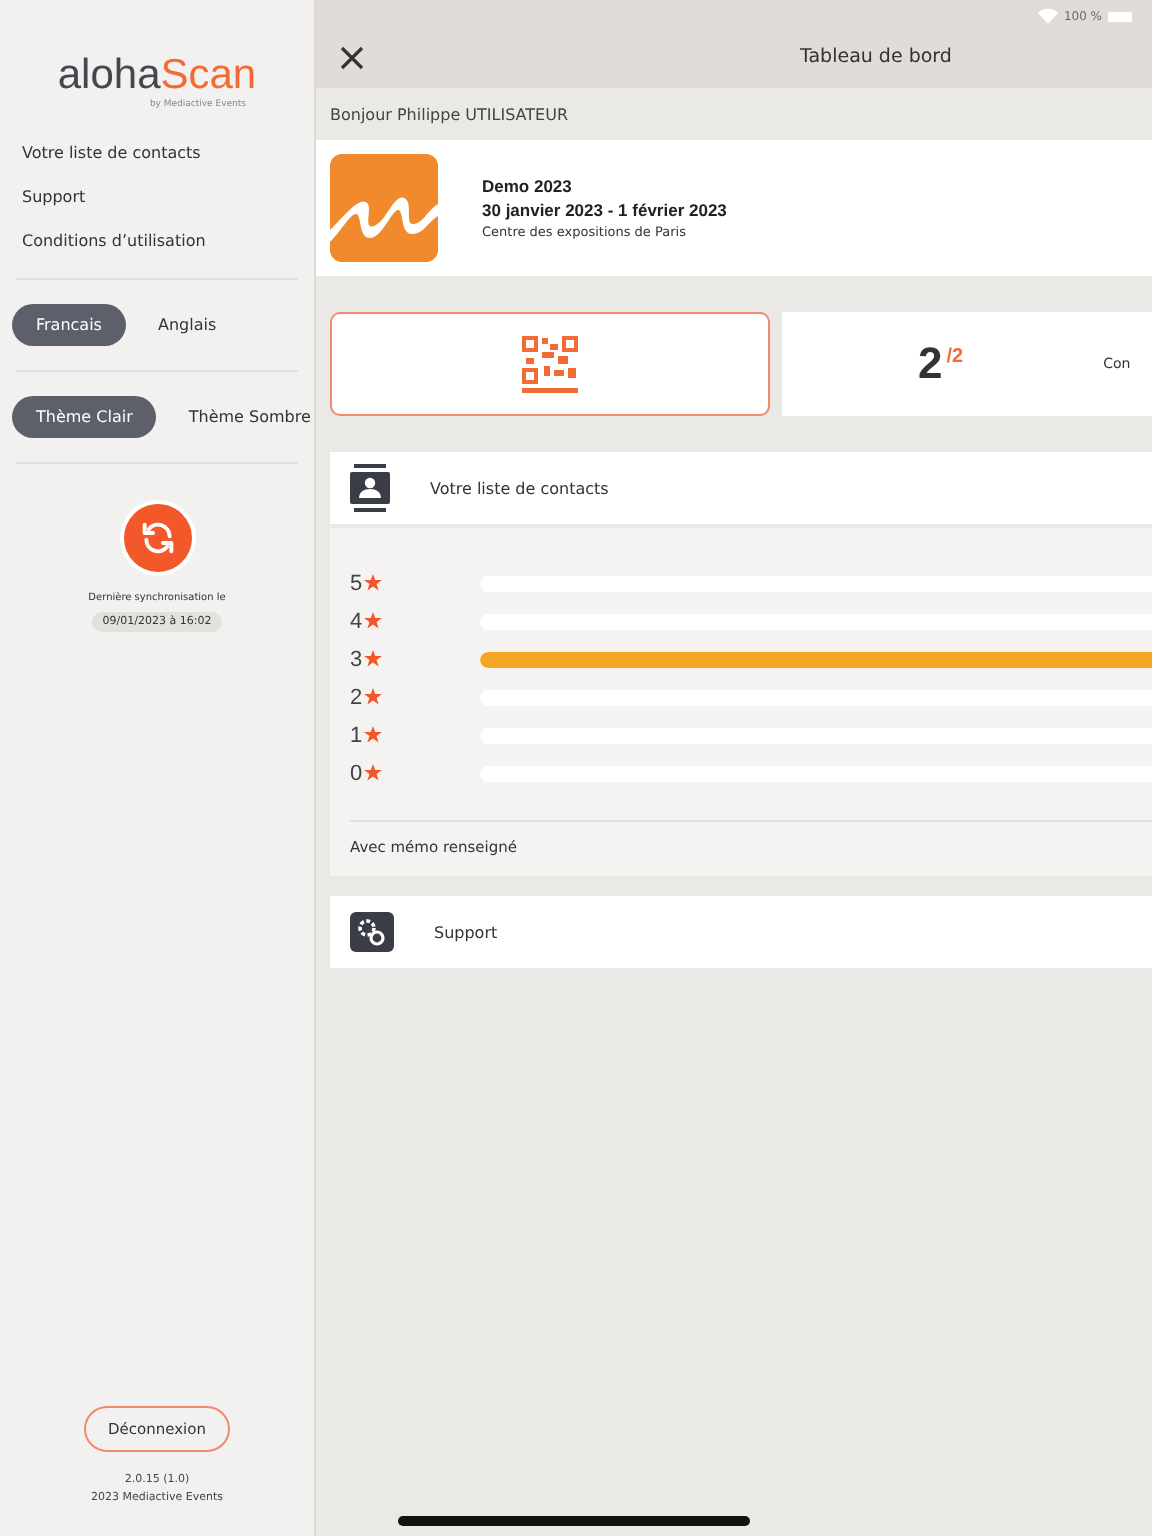 The width and height of the screenshot is (1152, 1536). Describe the element at coordinates (157, 154) in the screenshot. I see `menu-item: Votre liste de contacts` at that location.